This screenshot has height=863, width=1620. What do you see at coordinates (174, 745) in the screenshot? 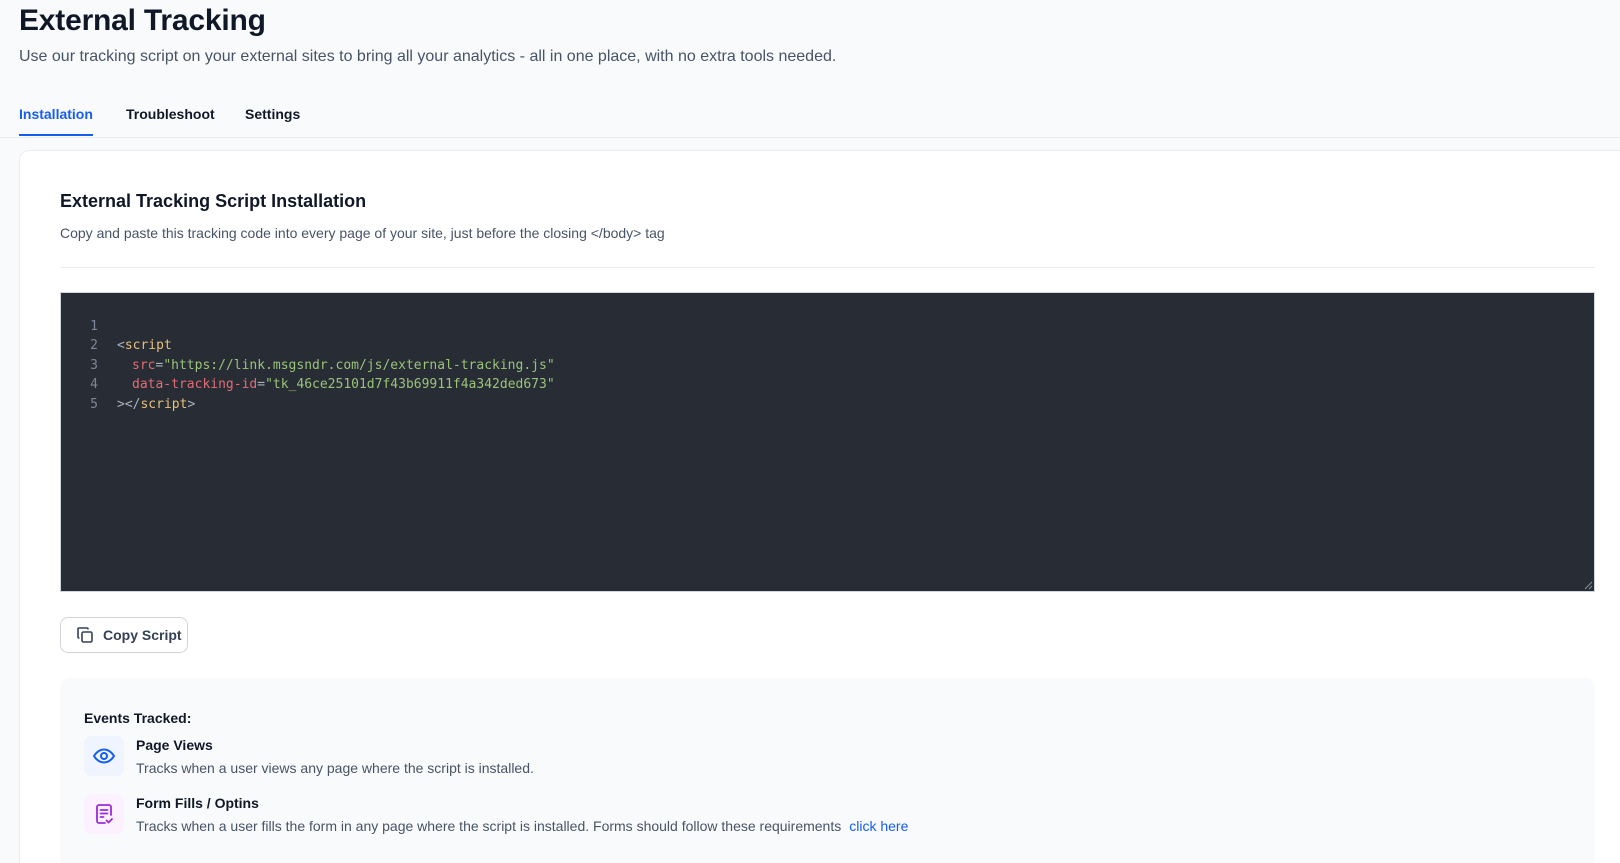
I see `event-name: Page Views` at bounding box center [174, 745].